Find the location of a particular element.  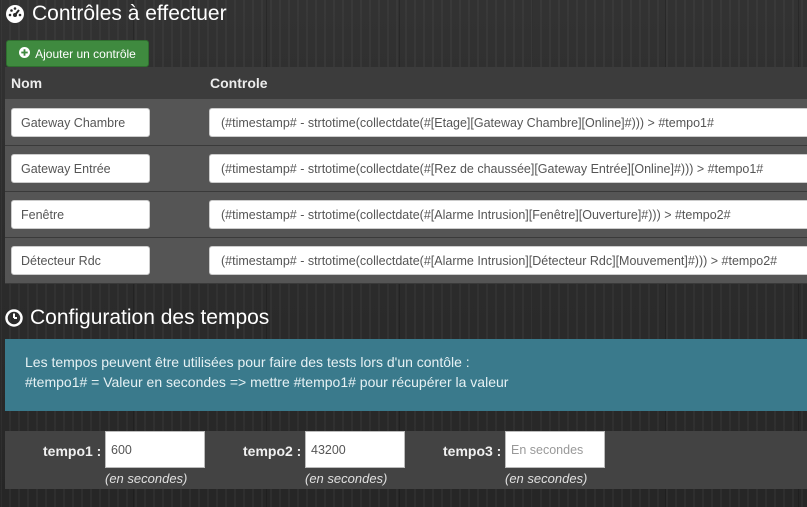

tempos-title: Configuration des tempos is located at coordinates (137, 318).